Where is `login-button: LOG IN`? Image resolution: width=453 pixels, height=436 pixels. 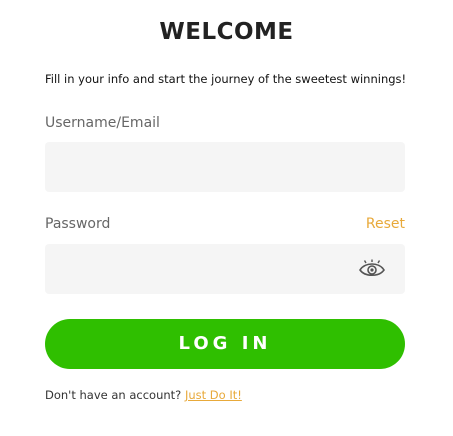
login-button: LOG IN is located at coordinates (225, 344).